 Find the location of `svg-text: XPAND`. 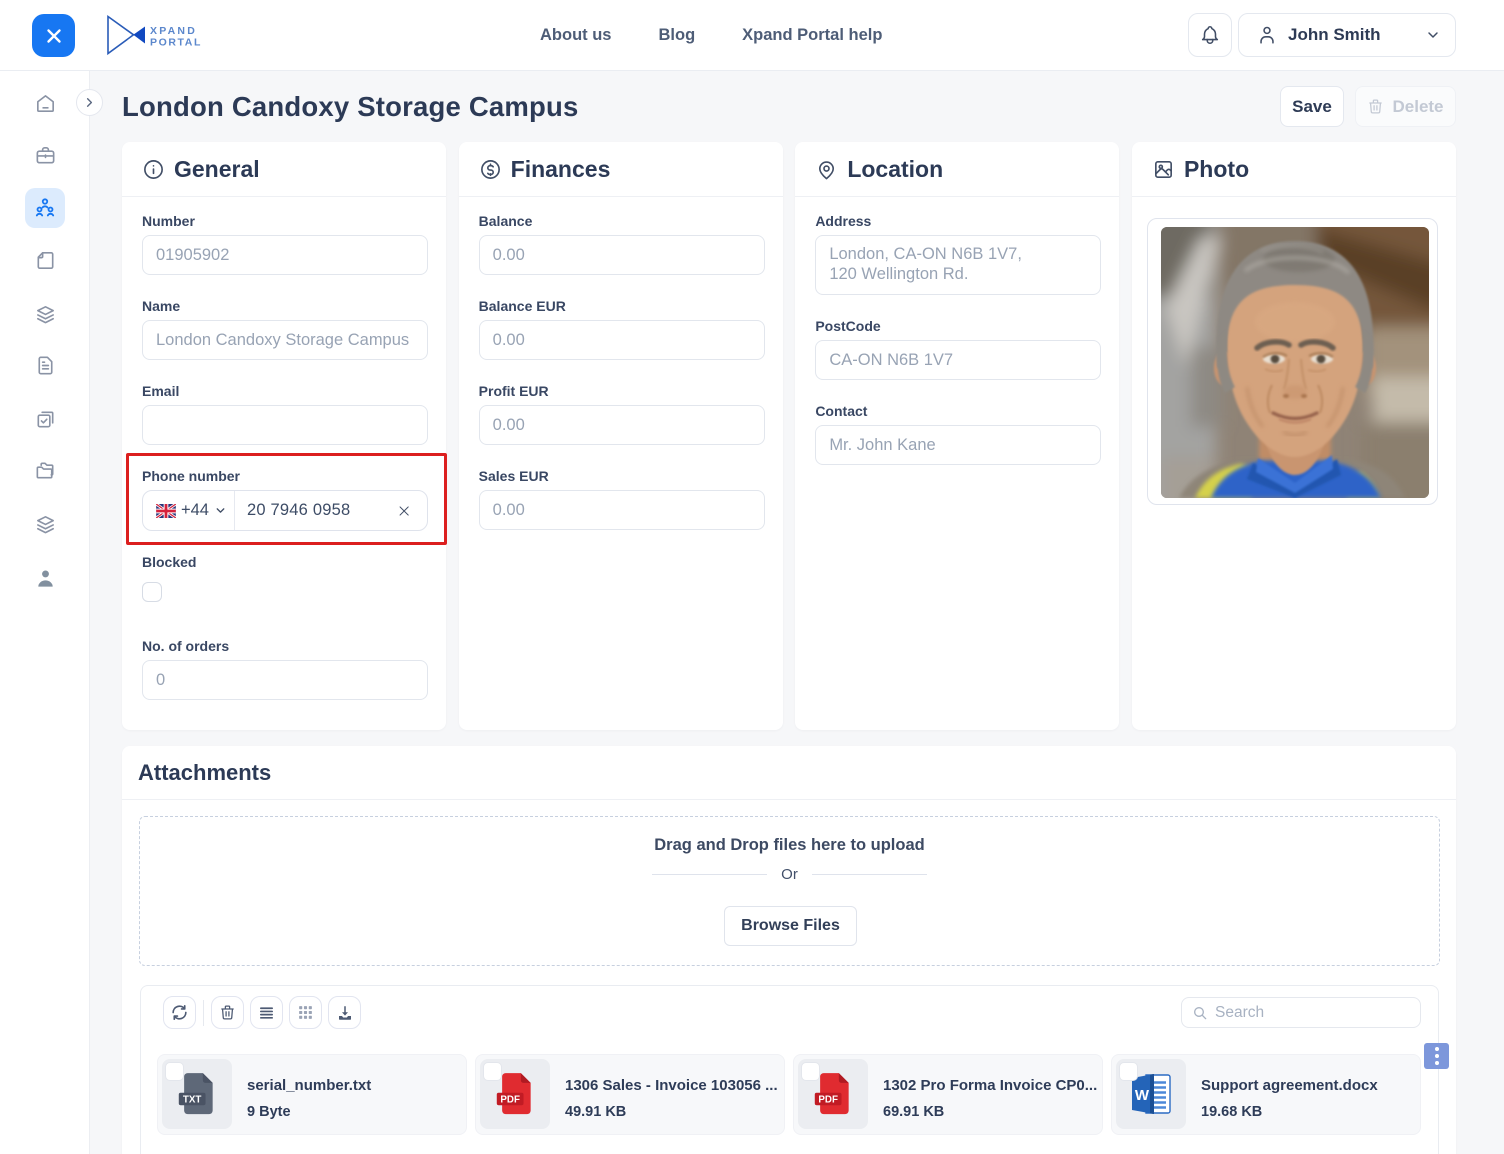

svg-text: XPAND is located at coordinates (173, 31).